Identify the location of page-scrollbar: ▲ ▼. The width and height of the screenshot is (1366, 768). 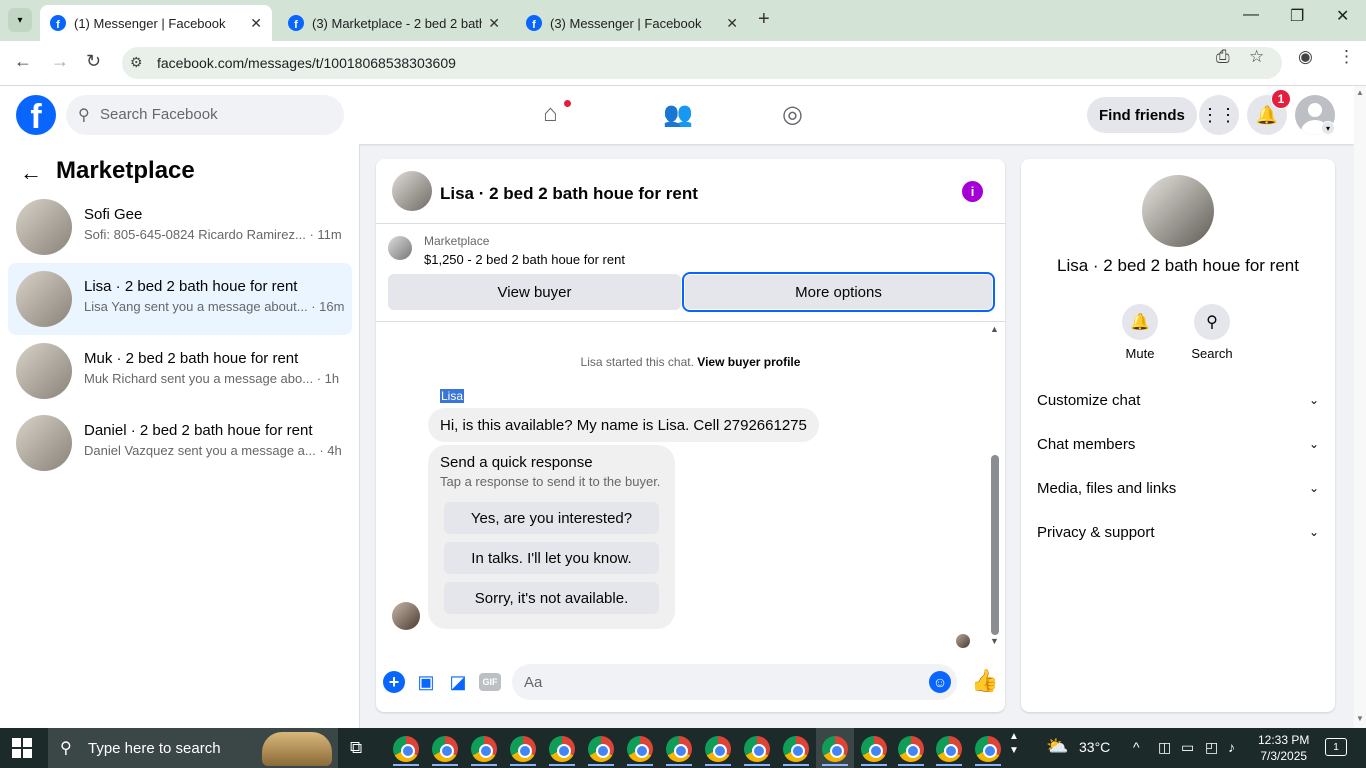
(1360, 407).